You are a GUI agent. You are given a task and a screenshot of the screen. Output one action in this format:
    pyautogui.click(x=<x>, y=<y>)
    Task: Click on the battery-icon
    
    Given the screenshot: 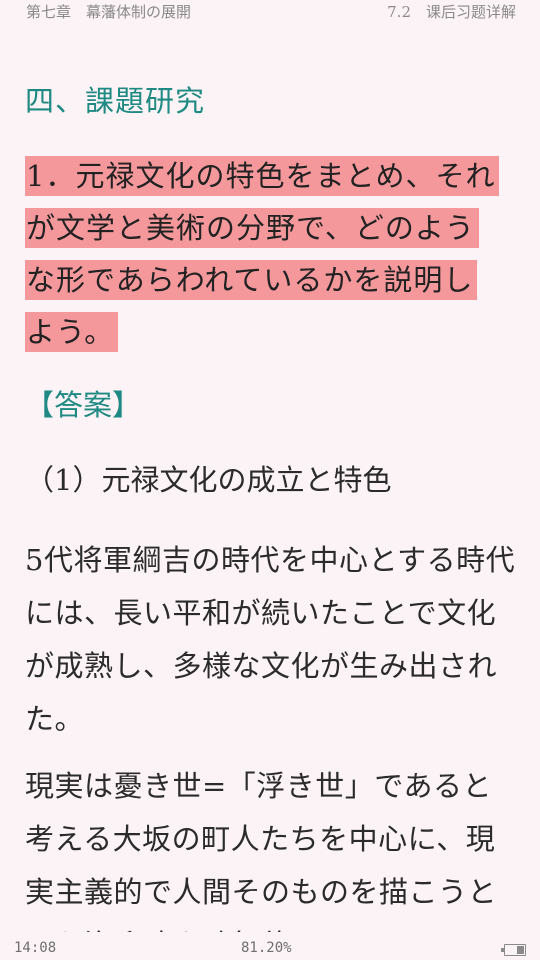 What is the action you would take?
    pyautogui.click(x=513, y=950)
    